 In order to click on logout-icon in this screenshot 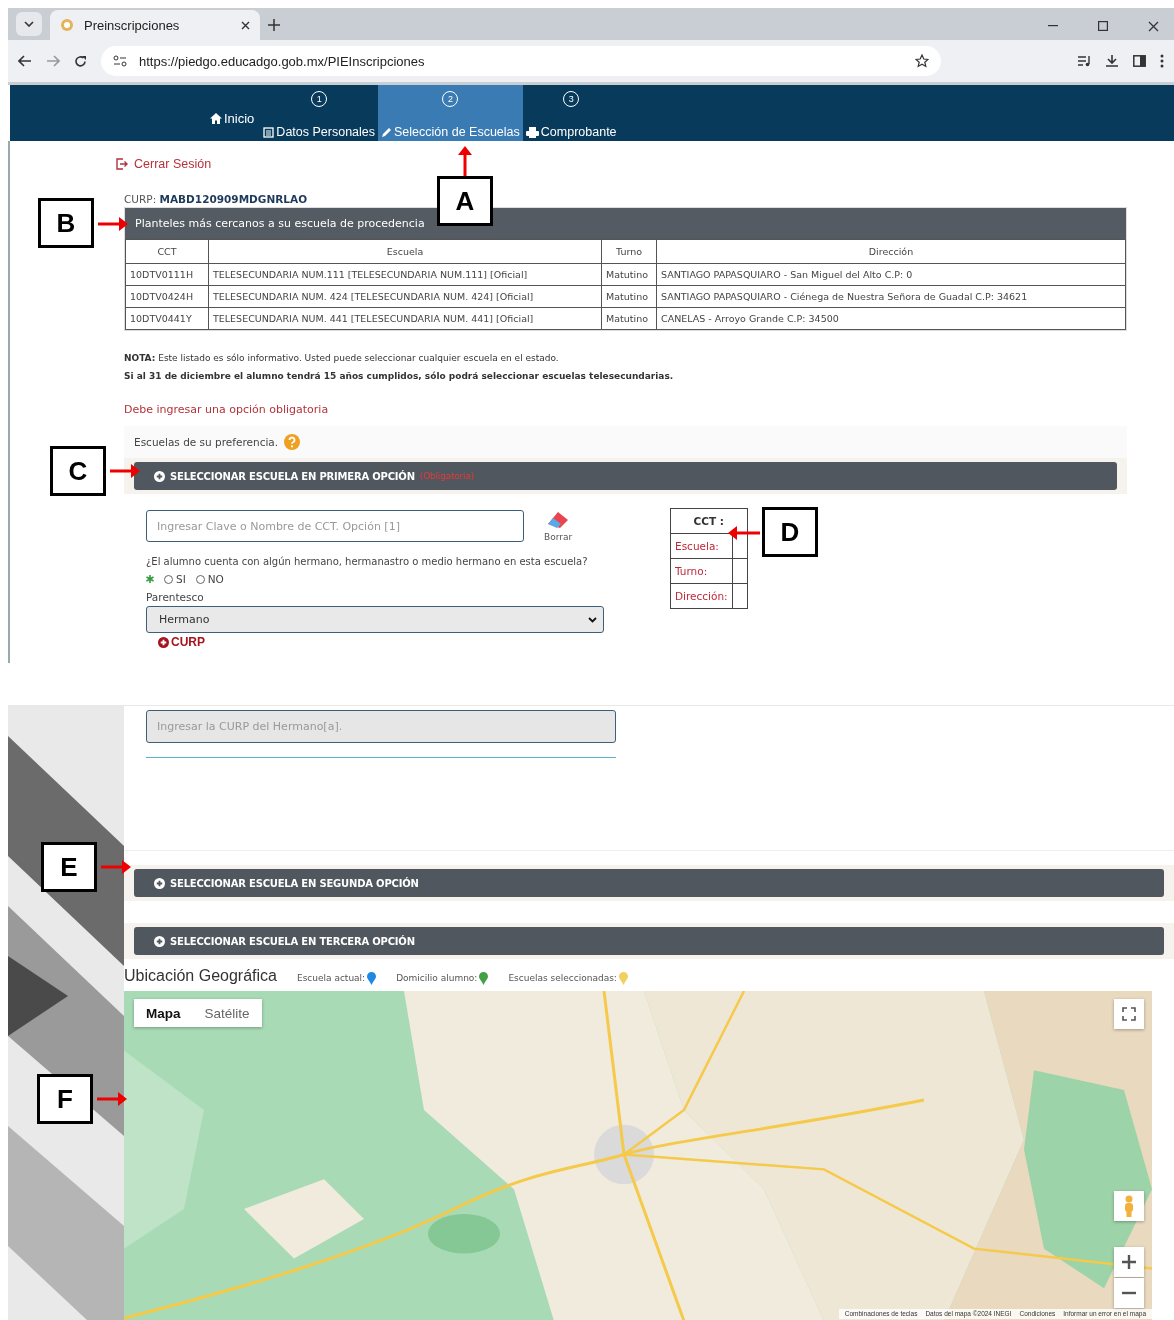, I will do `click(122, 164)`.